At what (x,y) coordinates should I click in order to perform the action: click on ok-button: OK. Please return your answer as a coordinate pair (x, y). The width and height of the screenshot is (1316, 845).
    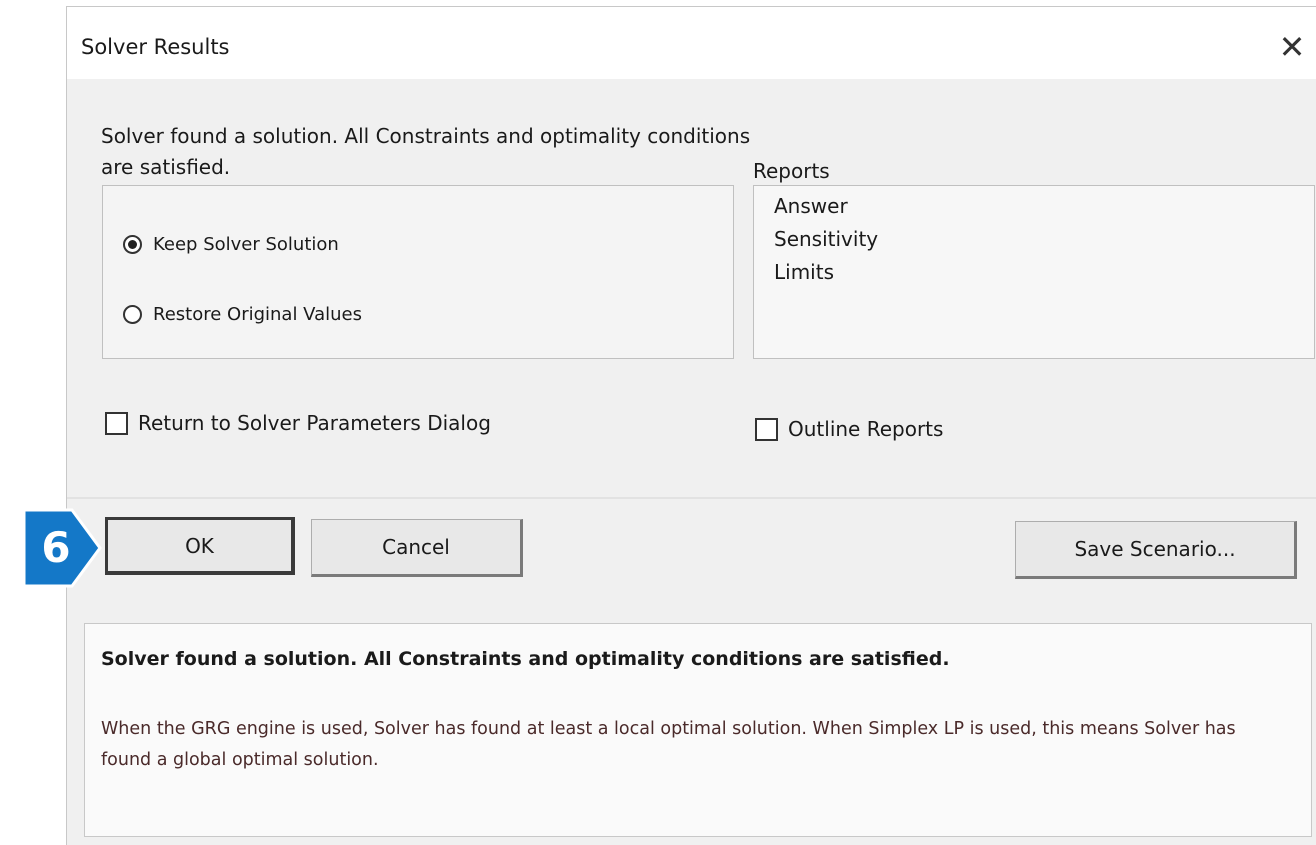
    Looking at the image, I should click on (200, 546).